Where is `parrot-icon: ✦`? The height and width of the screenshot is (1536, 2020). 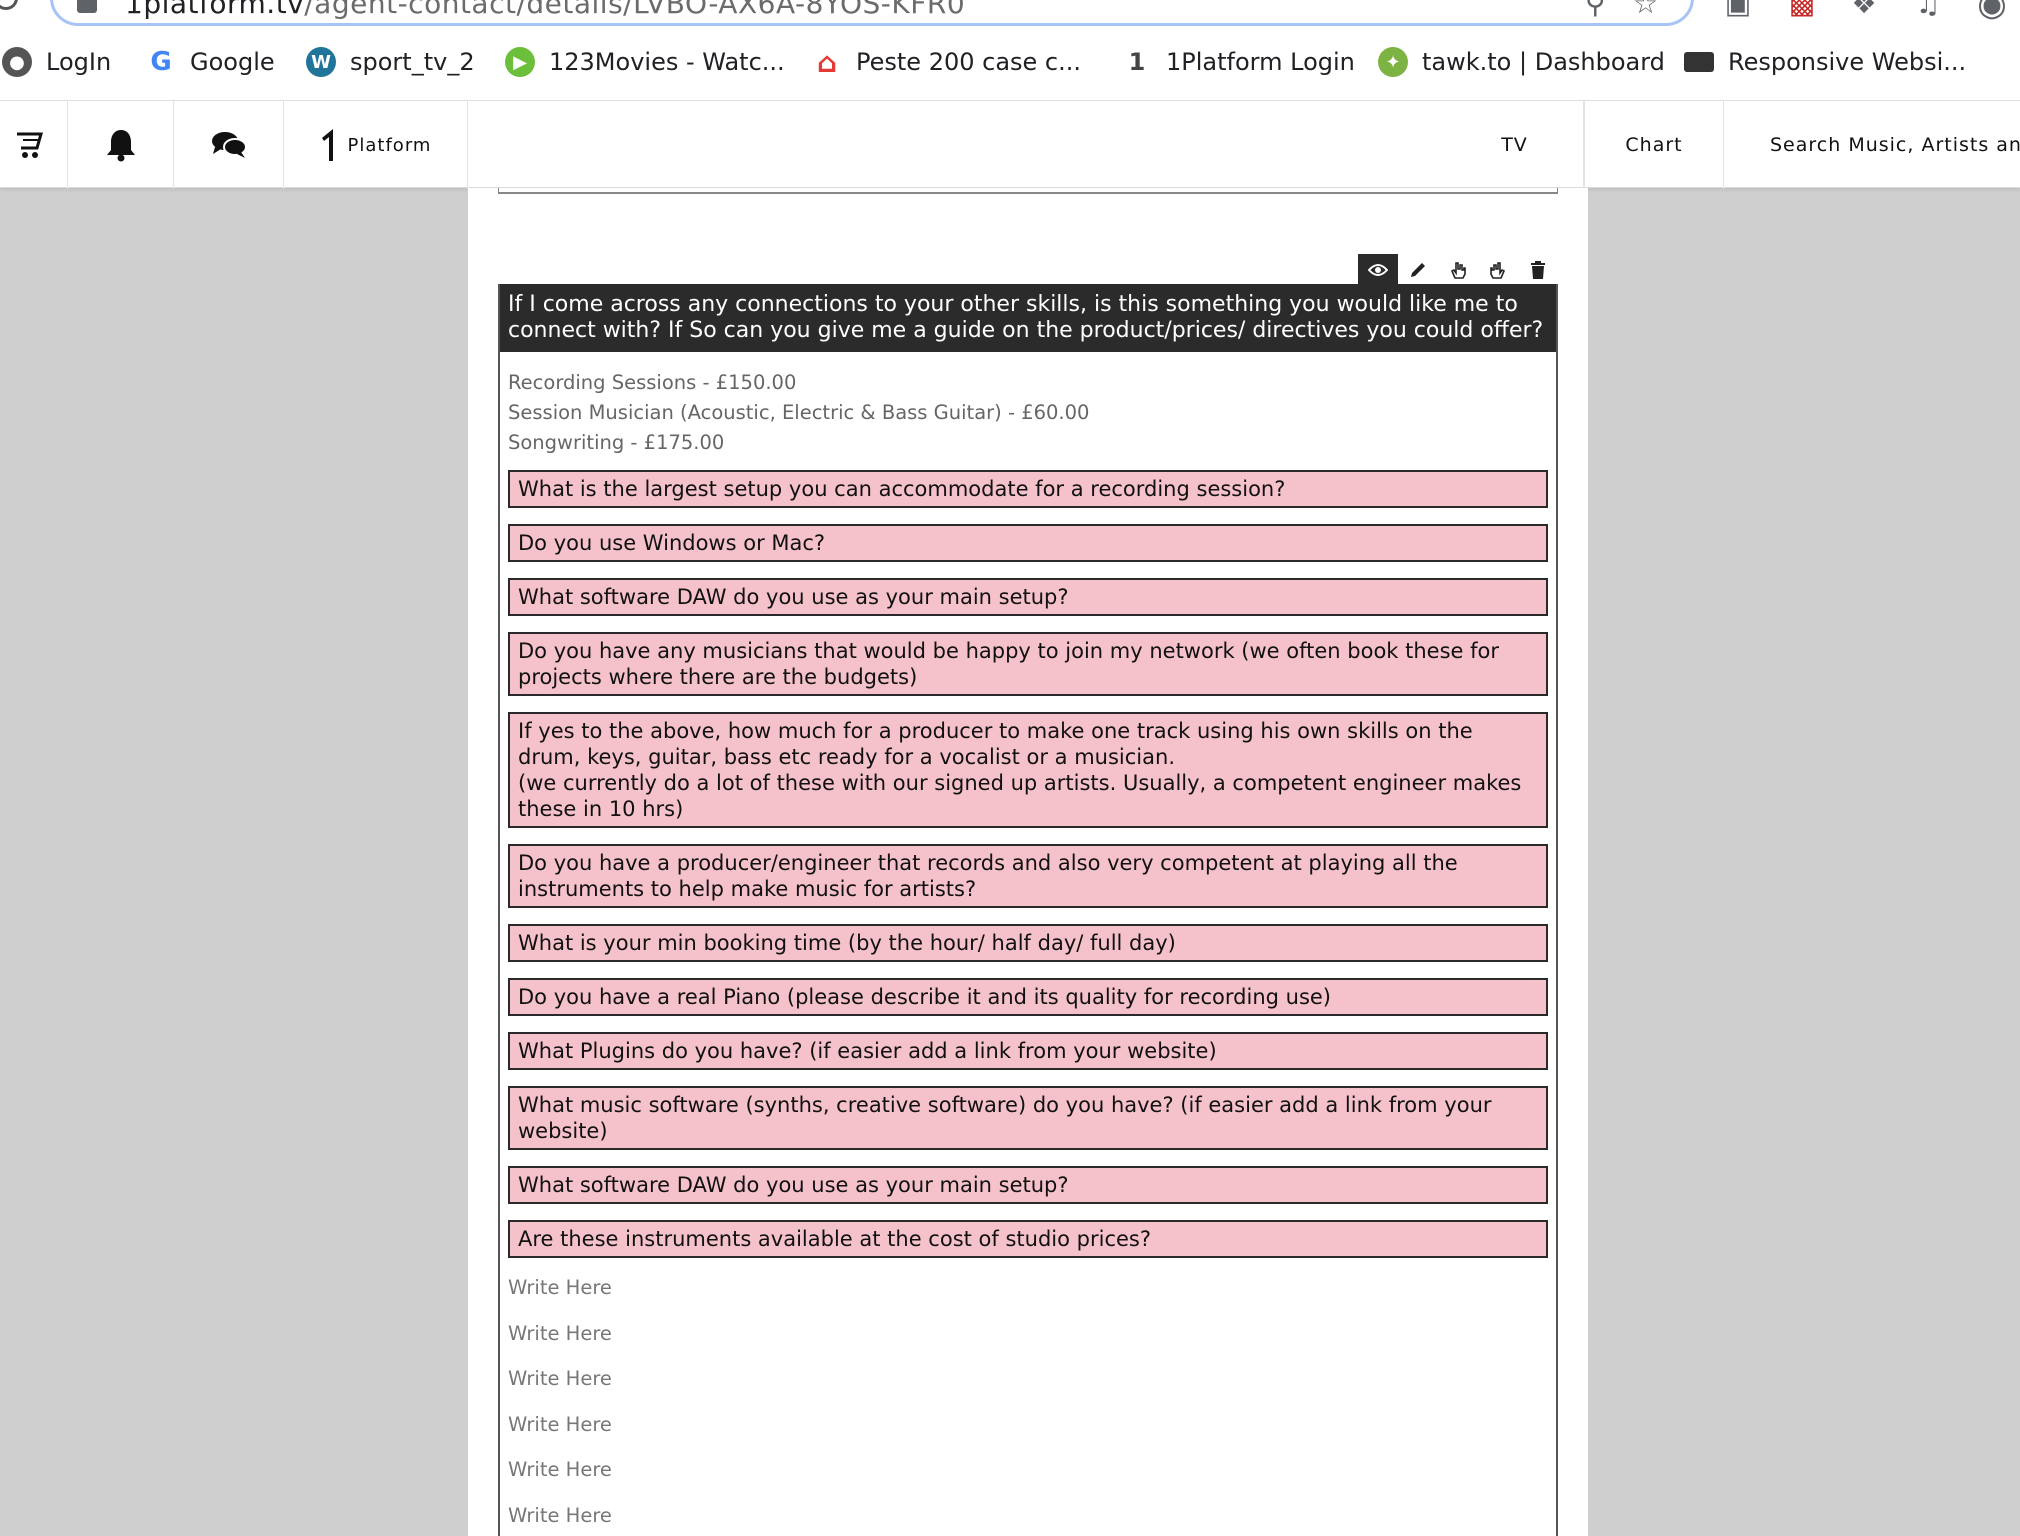 parrot-icon: ✦ is located at coordinates (1393, 62).